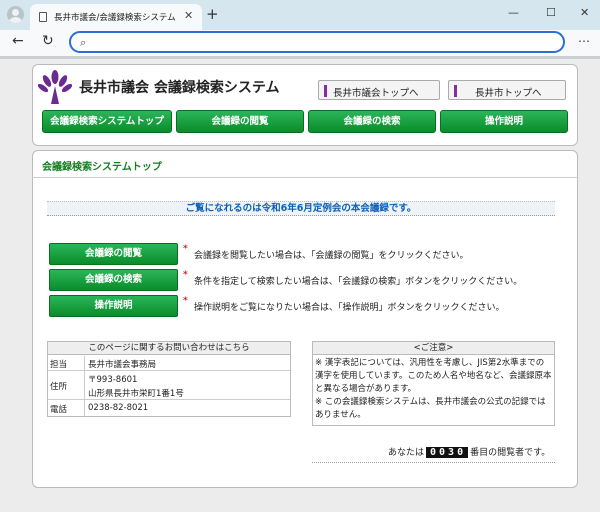  I want to click on counter-digits: 0030, so click(447, 452).